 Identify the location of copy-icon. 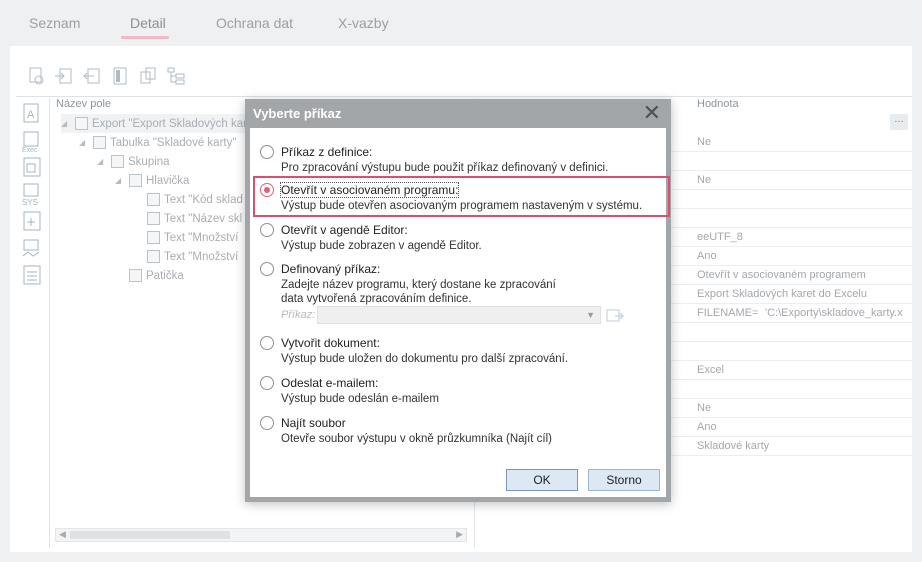
(148, 76).